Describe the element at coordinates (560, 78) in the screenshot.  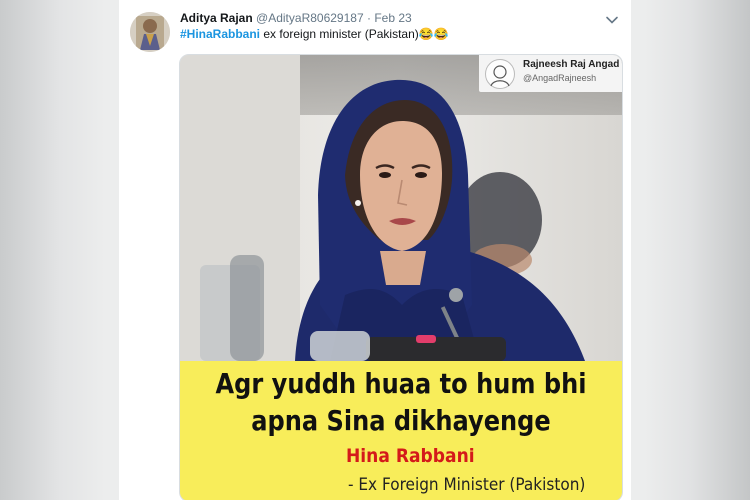
I see `credit-handle: @AngadRajneesh` at that location.